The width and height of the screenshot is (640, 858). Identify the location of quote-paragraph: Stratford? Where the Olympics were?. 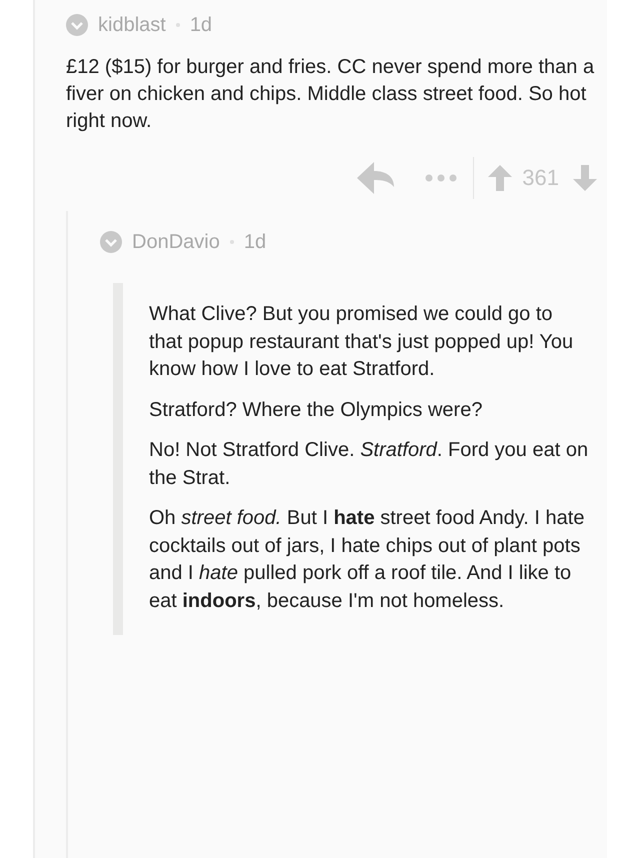
(316, 410).